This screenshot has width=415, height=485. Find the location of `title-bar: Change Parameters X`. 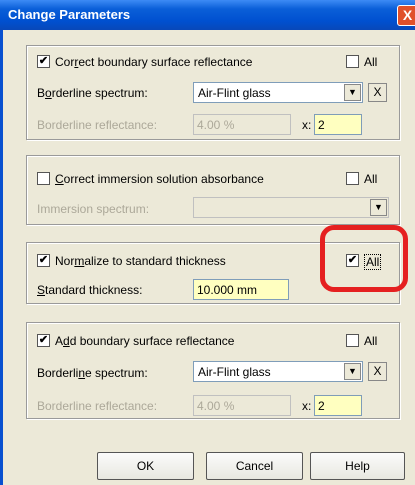

title-bar: Change Parameters X is located at coordinates (207, 15).